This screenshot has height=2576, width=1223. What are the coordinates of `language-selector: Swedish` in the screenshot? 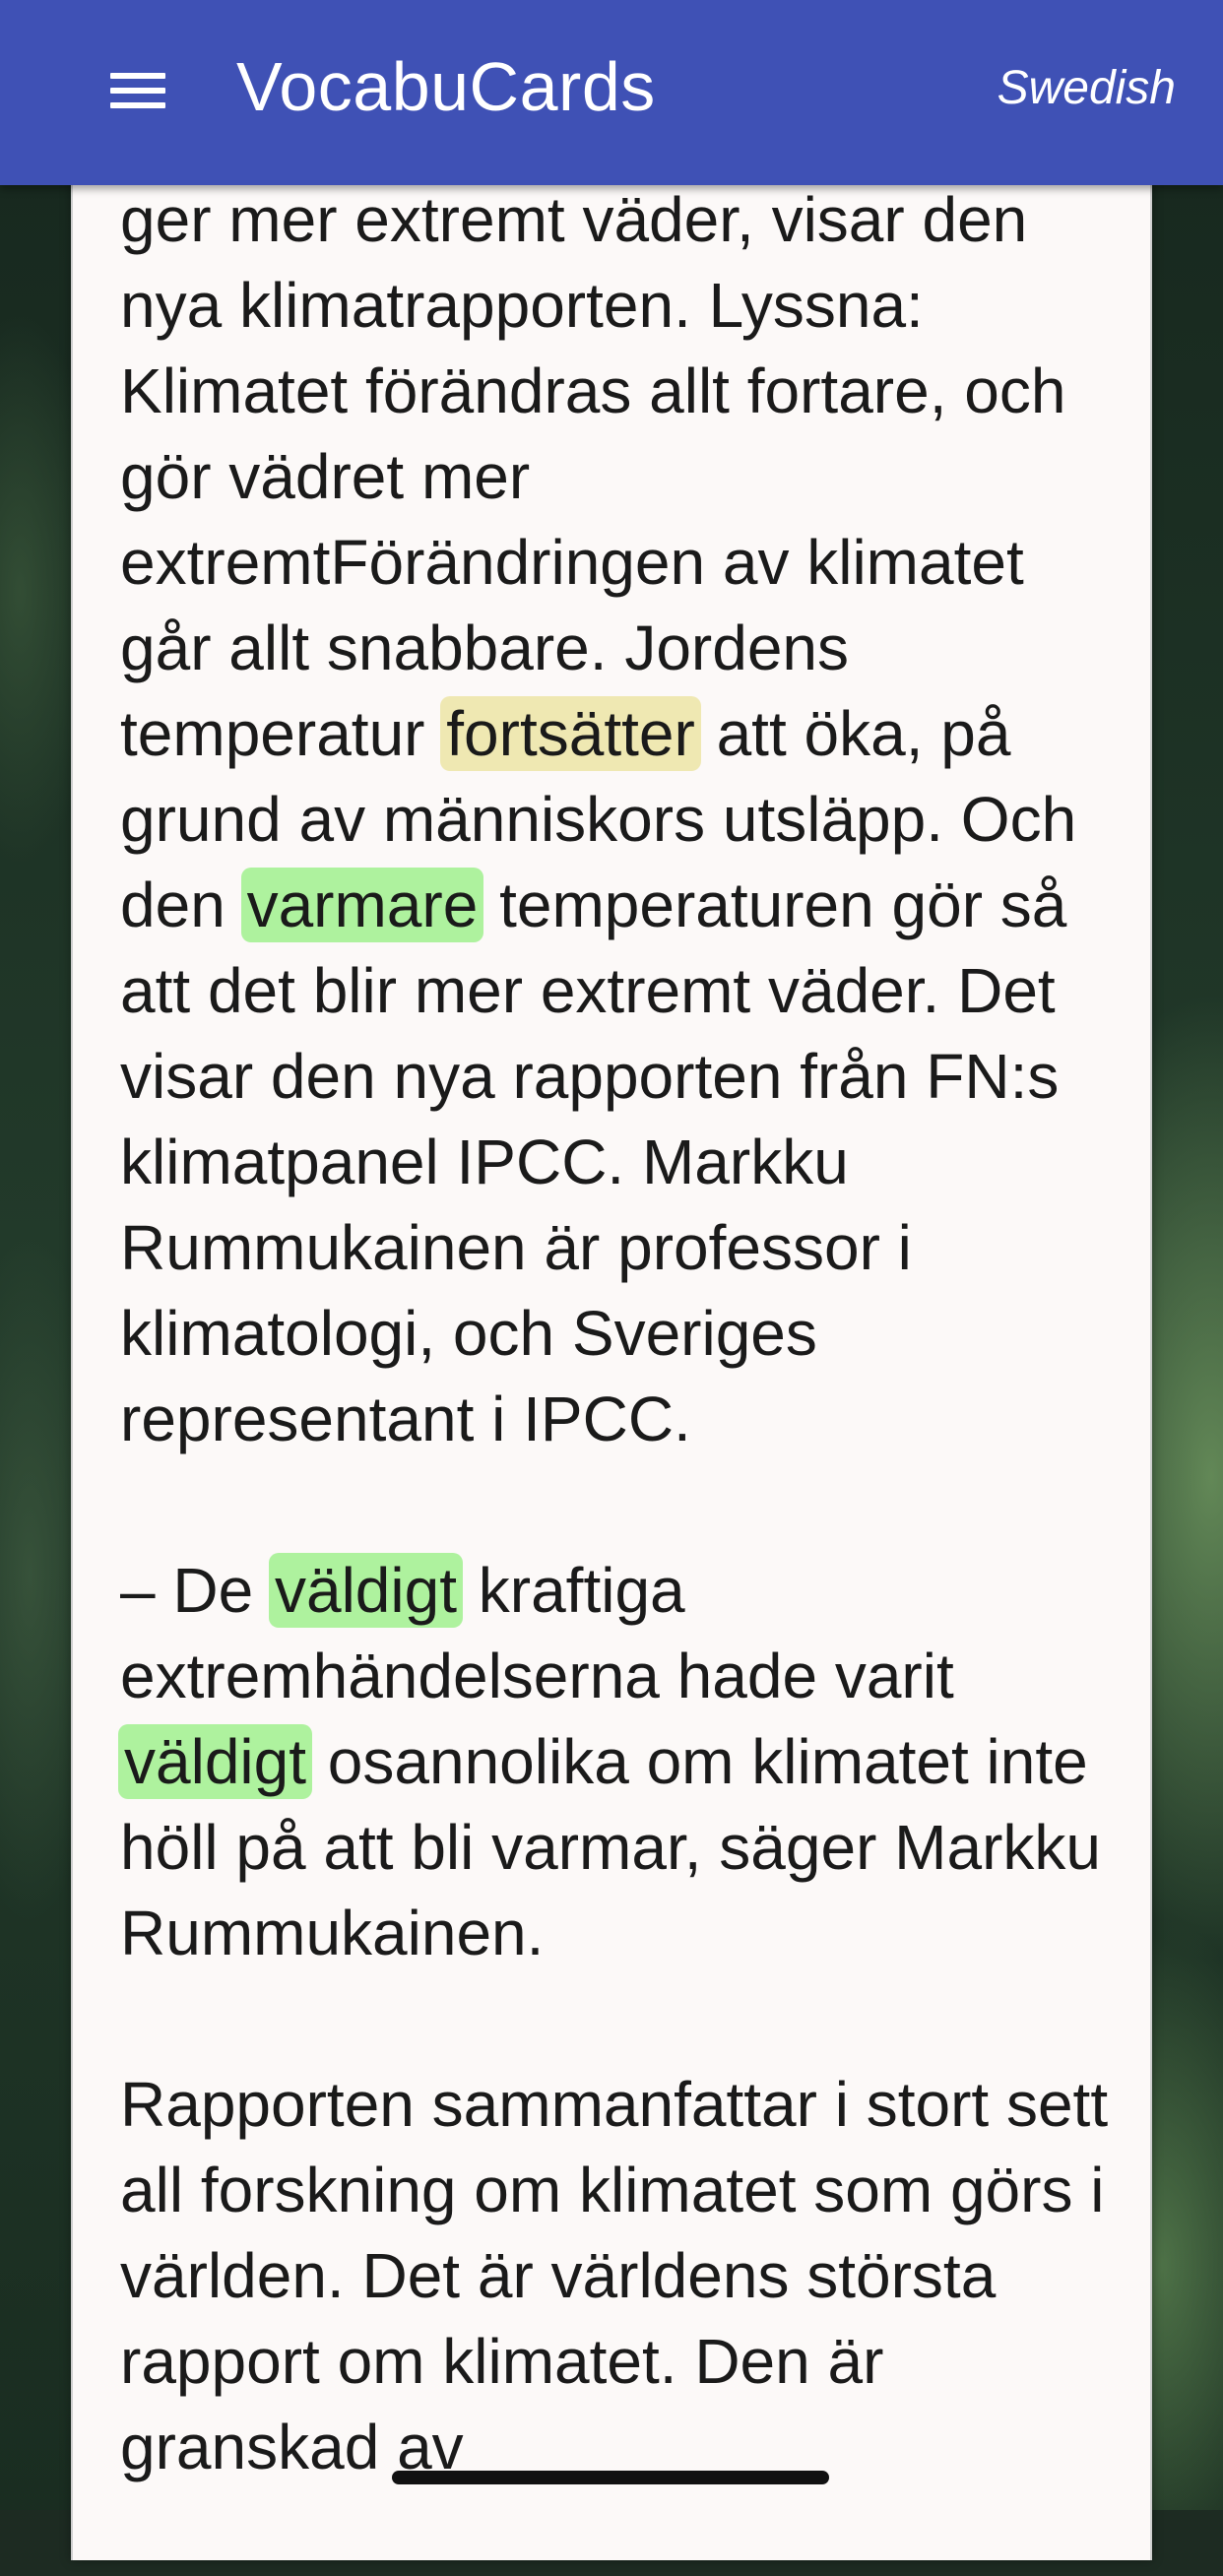 It's located at (1087, 88).